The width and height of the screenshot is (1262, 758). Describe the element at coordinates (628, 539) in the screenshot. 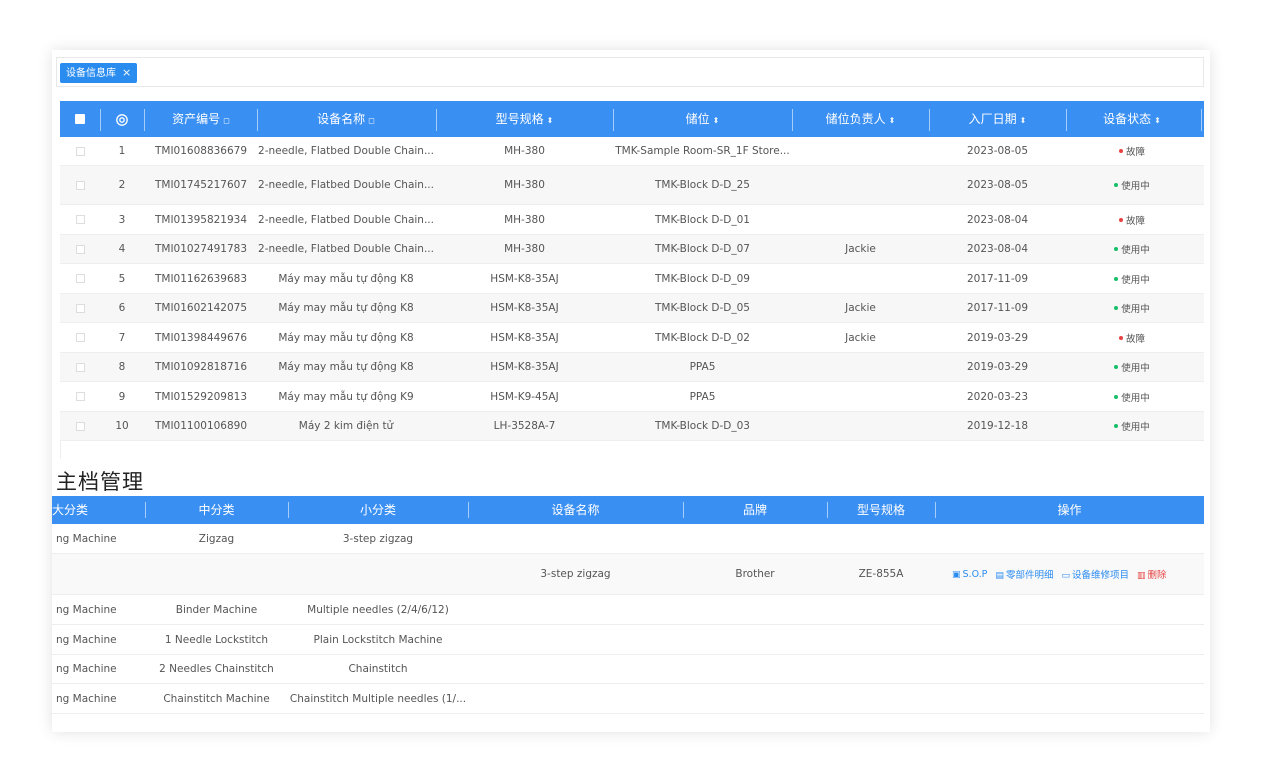

I see `table-row: ng Machine Zigzag 3-step zigzag` at that location.